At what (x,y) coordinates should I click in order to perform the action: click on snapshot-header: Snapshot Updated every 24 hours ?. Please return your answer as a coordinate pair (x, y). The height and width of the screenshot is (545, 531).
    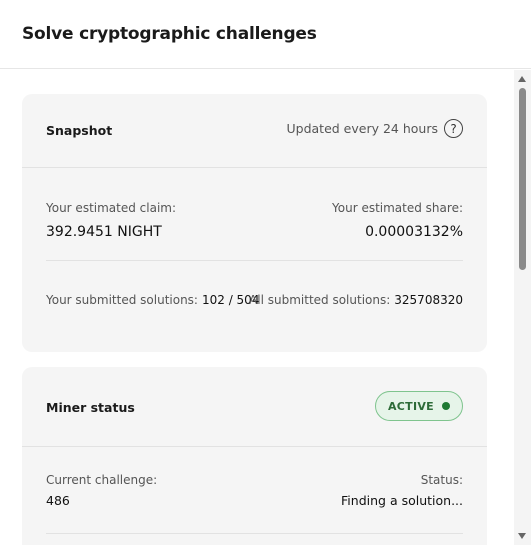
    Looking at the image, I should click on (254, 131).